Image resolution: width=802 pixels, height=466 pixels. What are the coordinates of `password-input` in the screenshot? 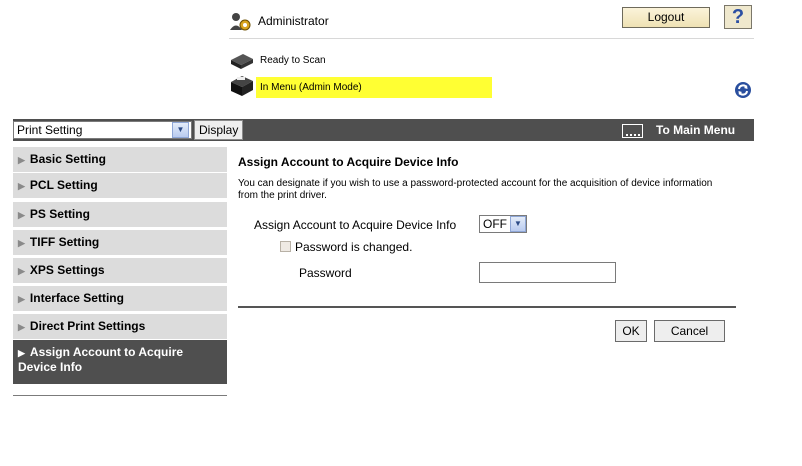 It's located at (547, 272).